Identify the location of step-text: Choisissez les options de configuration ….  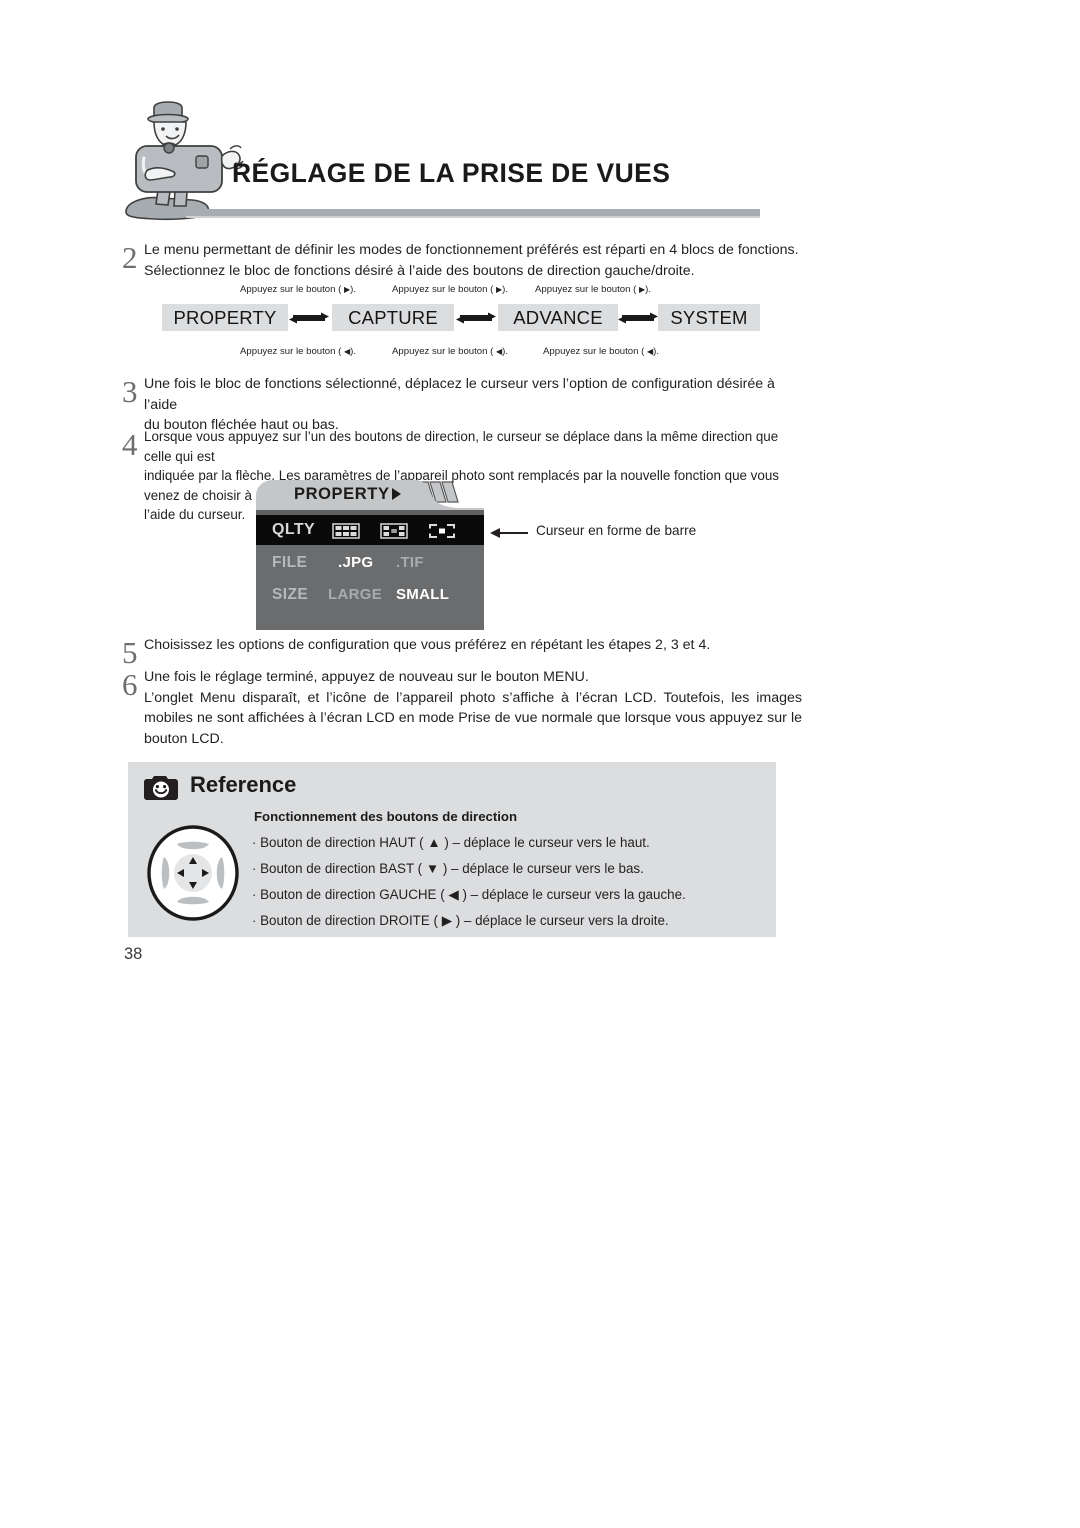
(427, 645).